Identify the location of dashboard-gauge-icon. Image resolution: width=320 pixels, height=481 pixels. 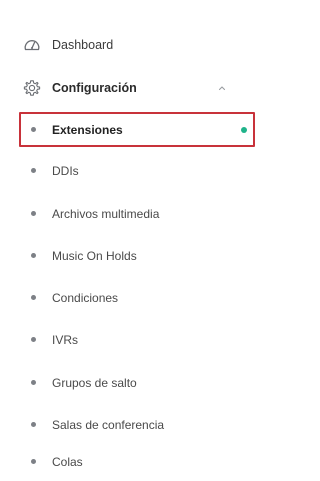
(32, 45).